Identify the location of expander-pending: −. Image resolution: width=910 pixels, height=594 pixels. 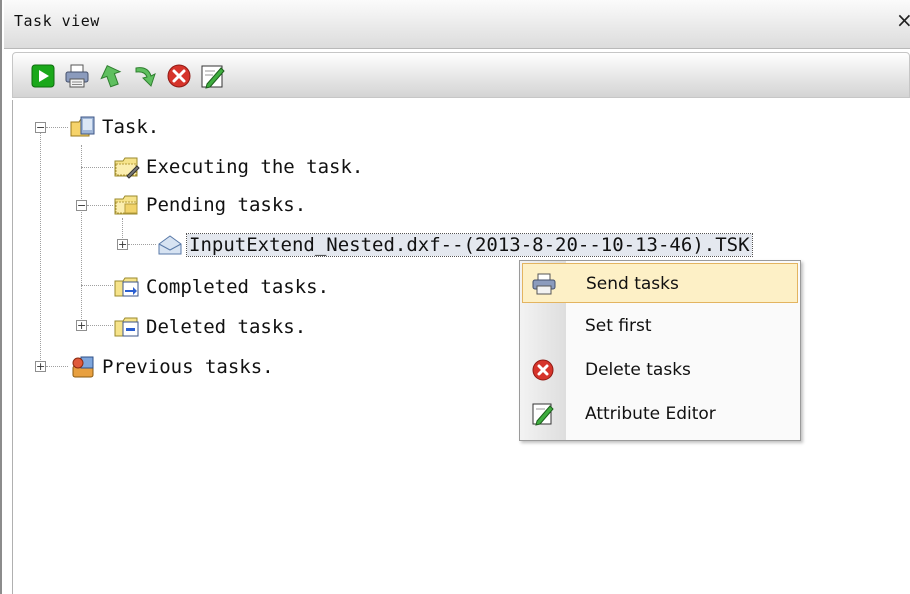
(81, 205).